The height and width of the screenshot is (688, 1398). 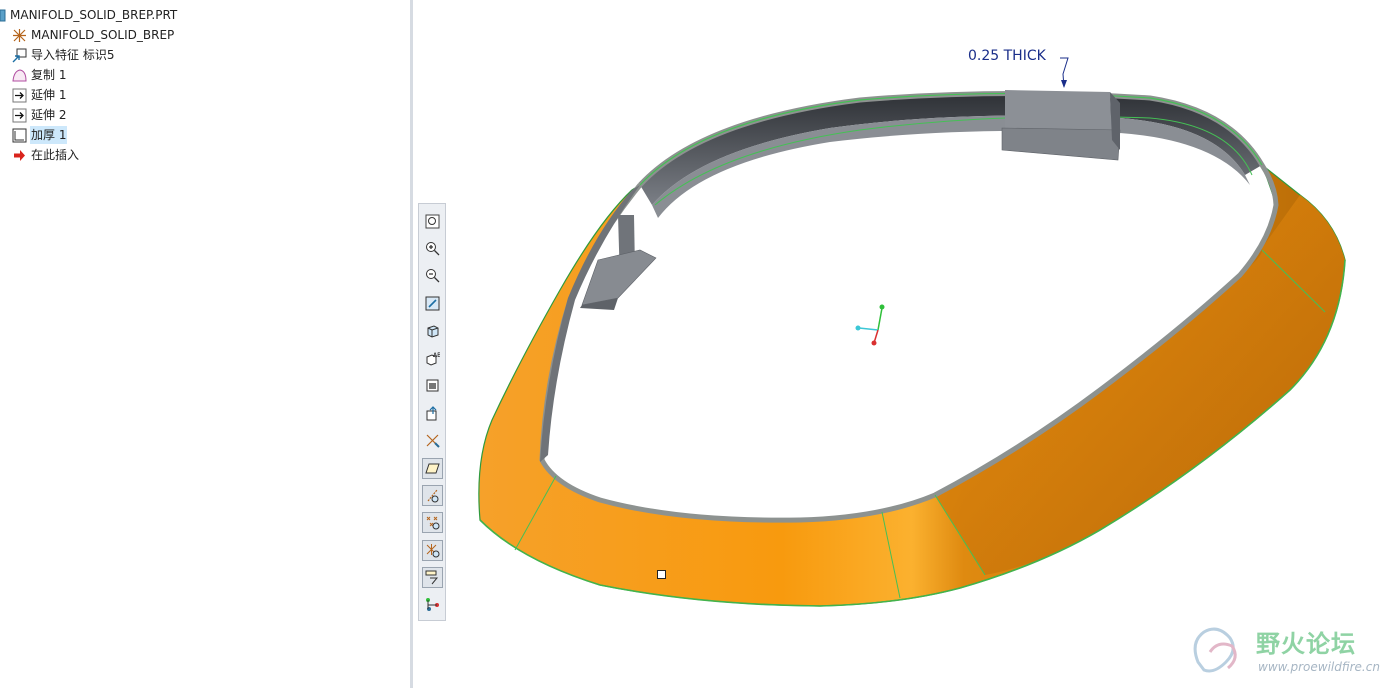 I want to click on zoom-in-icon, so click(x=433, y=249).